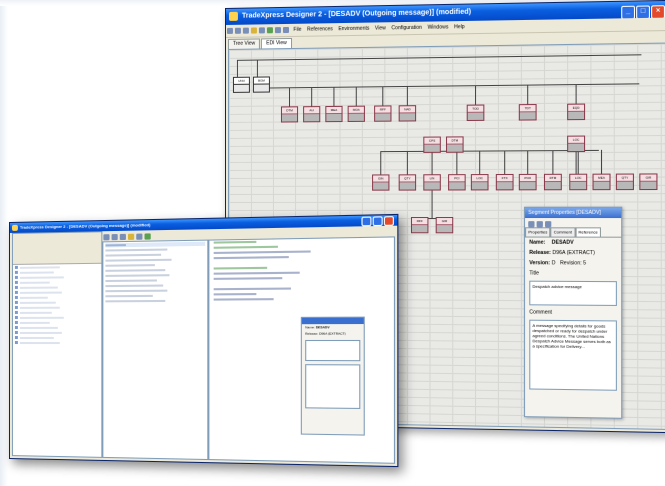  What do you see at coordinates (527, 112) in the screenshot?
I see `segment-node: TDT` at bounding box center [527, 112].